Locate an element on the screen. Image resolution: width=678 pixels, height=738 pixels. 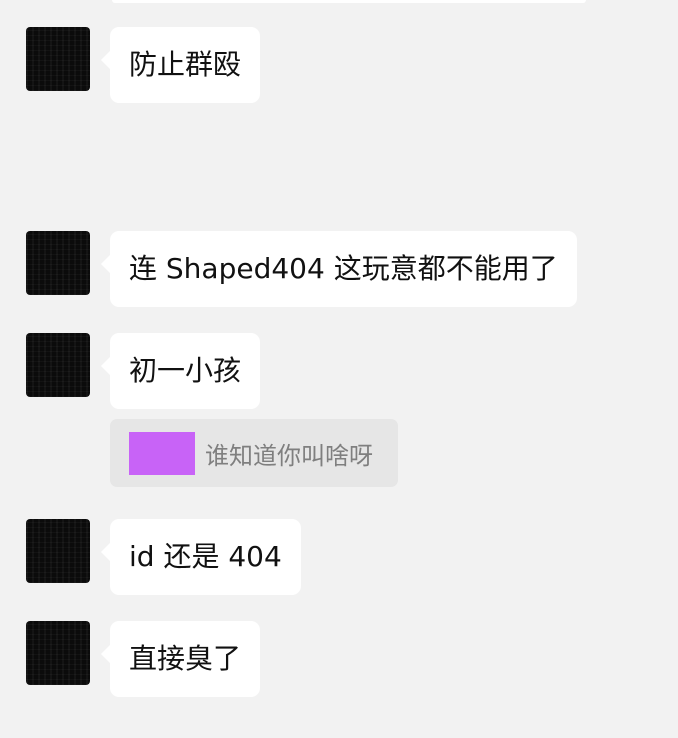
message-bubble: 直接臭了 is located at coordinates (180, 659).